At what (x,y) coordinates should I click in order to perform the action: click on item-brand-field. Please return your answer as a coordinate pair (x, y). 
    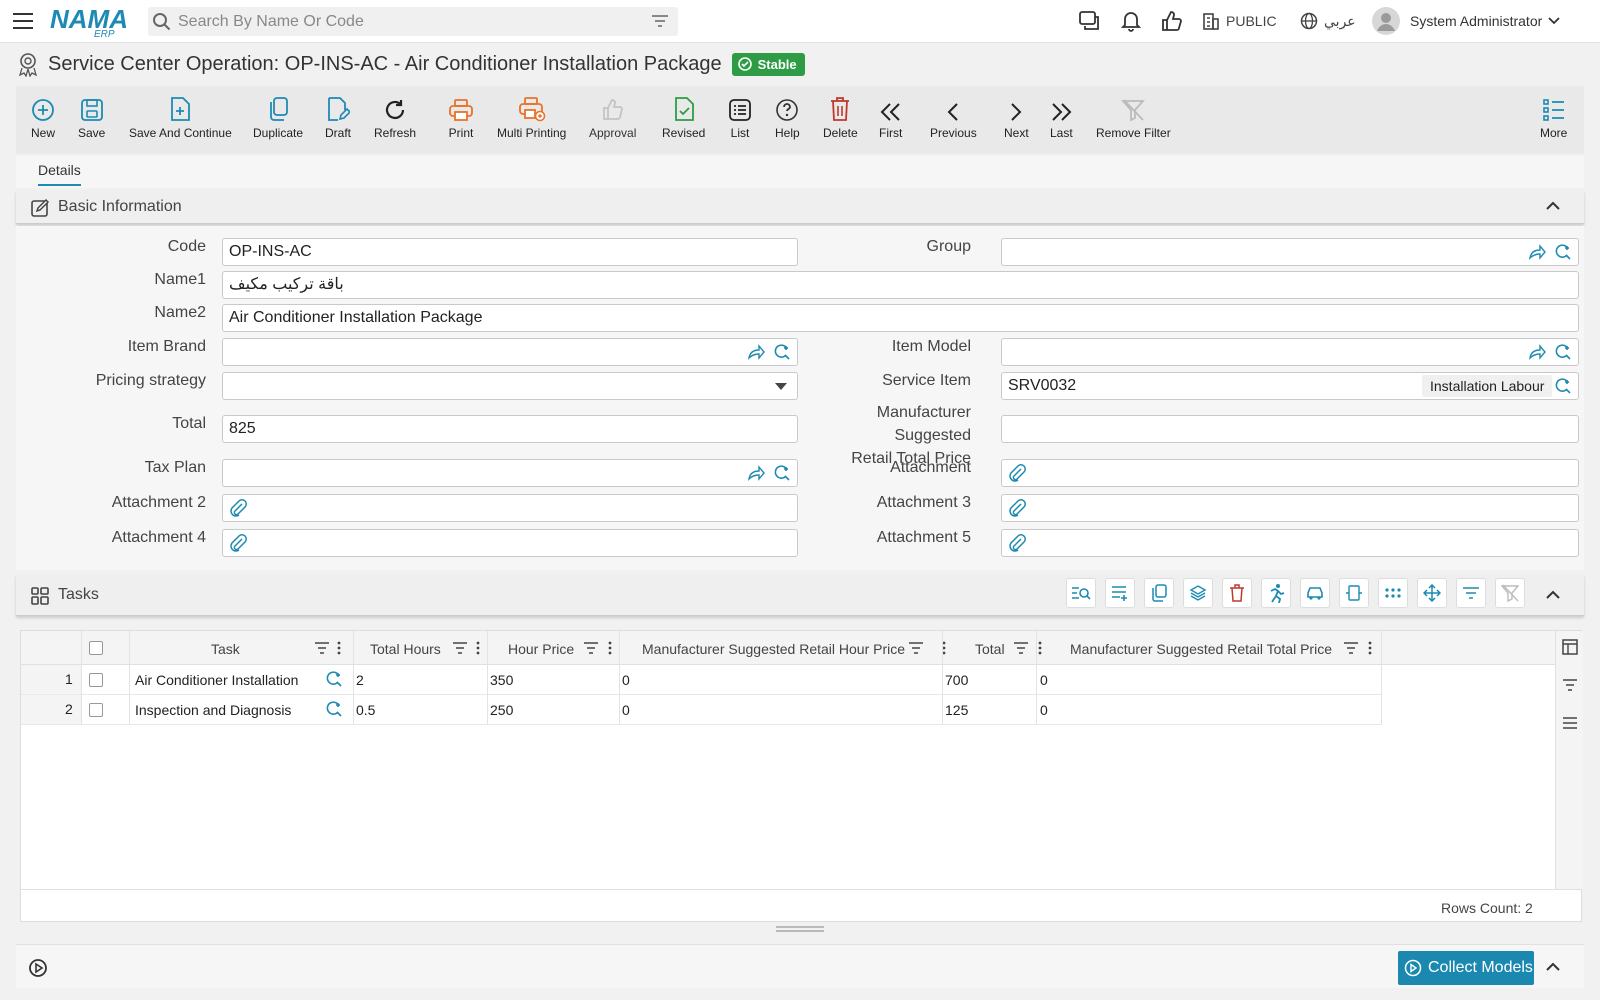
    Looking at the image, I should click on (510, 352).